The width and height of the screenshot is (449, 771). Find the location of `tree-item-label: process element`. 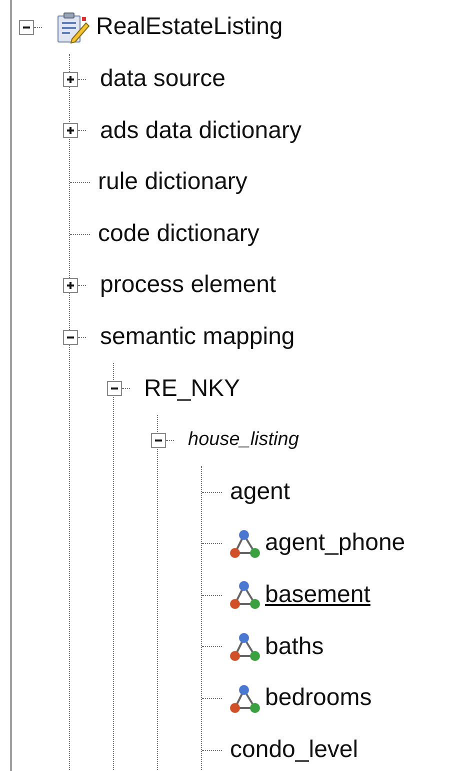

tree-item-label: process element is located at coordinates (188, 285).